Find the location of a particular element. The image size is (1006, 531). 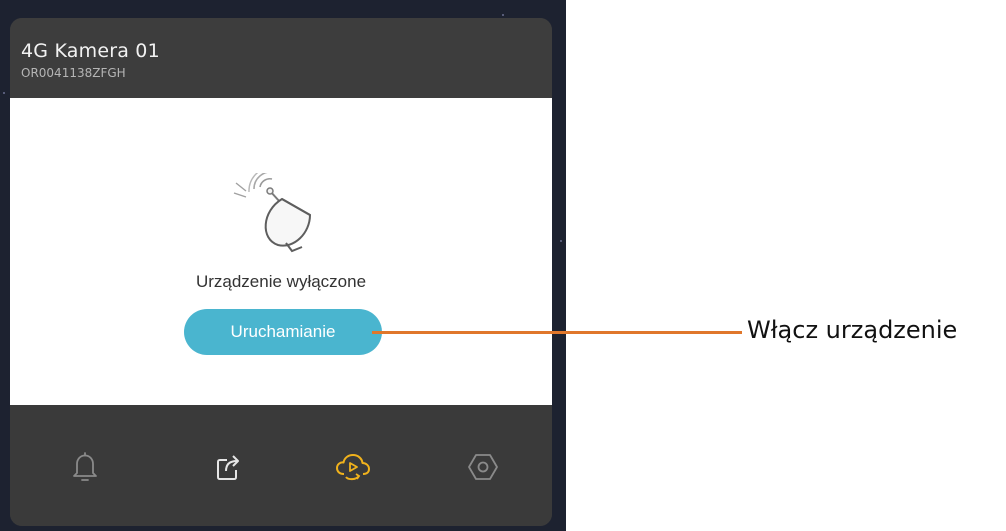

share-icon is located at coordinates (228, 467).